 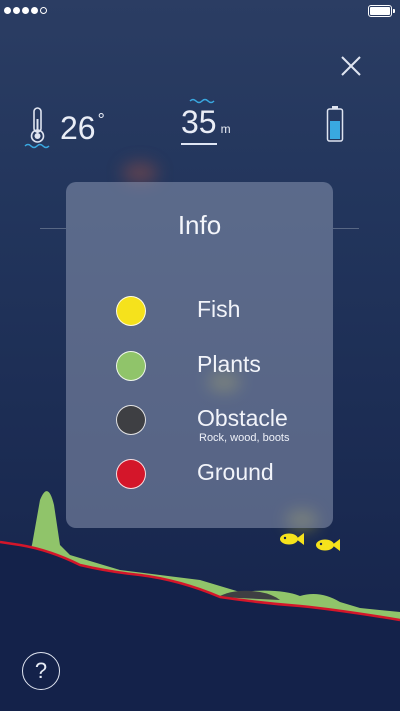 I want to click on legend-item-ground: Ground, so click(x=199, y=475).